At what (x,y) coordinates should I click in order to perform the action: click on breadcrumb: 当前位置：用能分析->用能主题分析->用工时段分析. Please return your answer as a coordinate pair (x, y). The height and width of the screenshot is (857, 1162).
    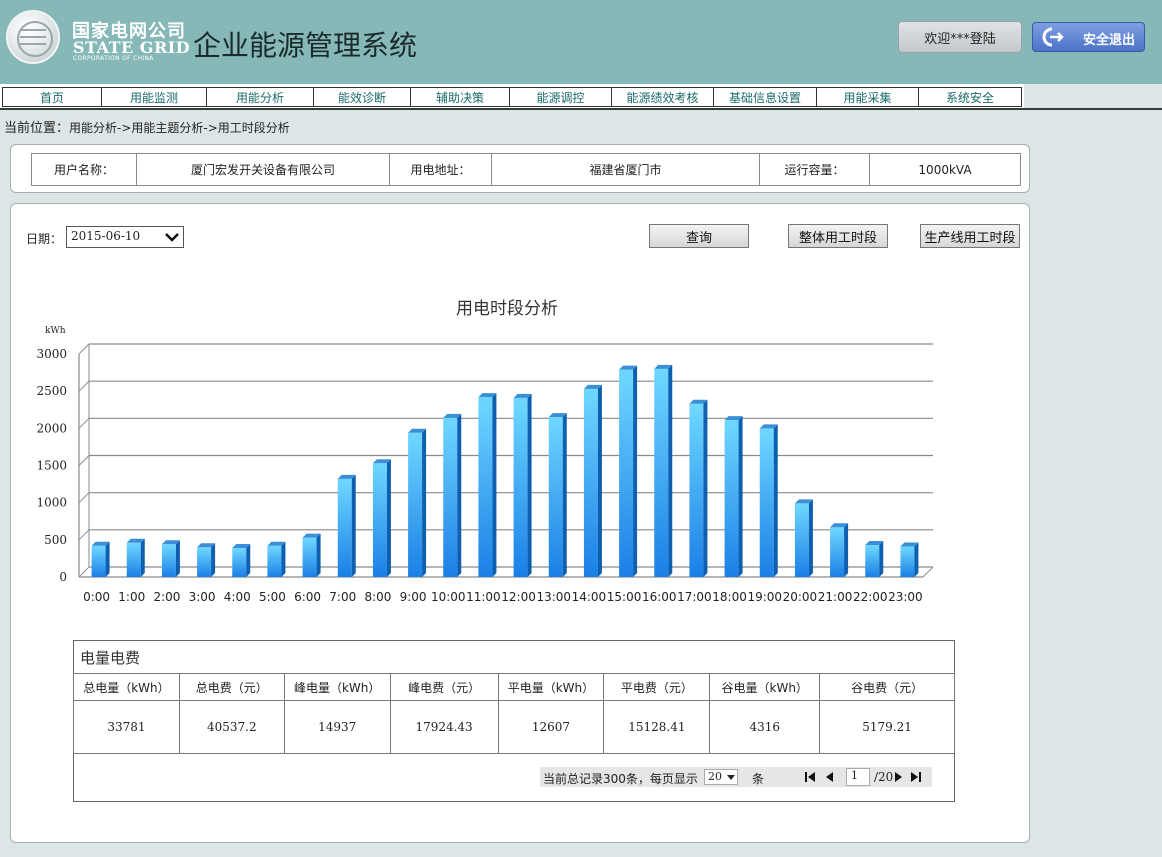
    Looking at the image, I should click on (147, 126).